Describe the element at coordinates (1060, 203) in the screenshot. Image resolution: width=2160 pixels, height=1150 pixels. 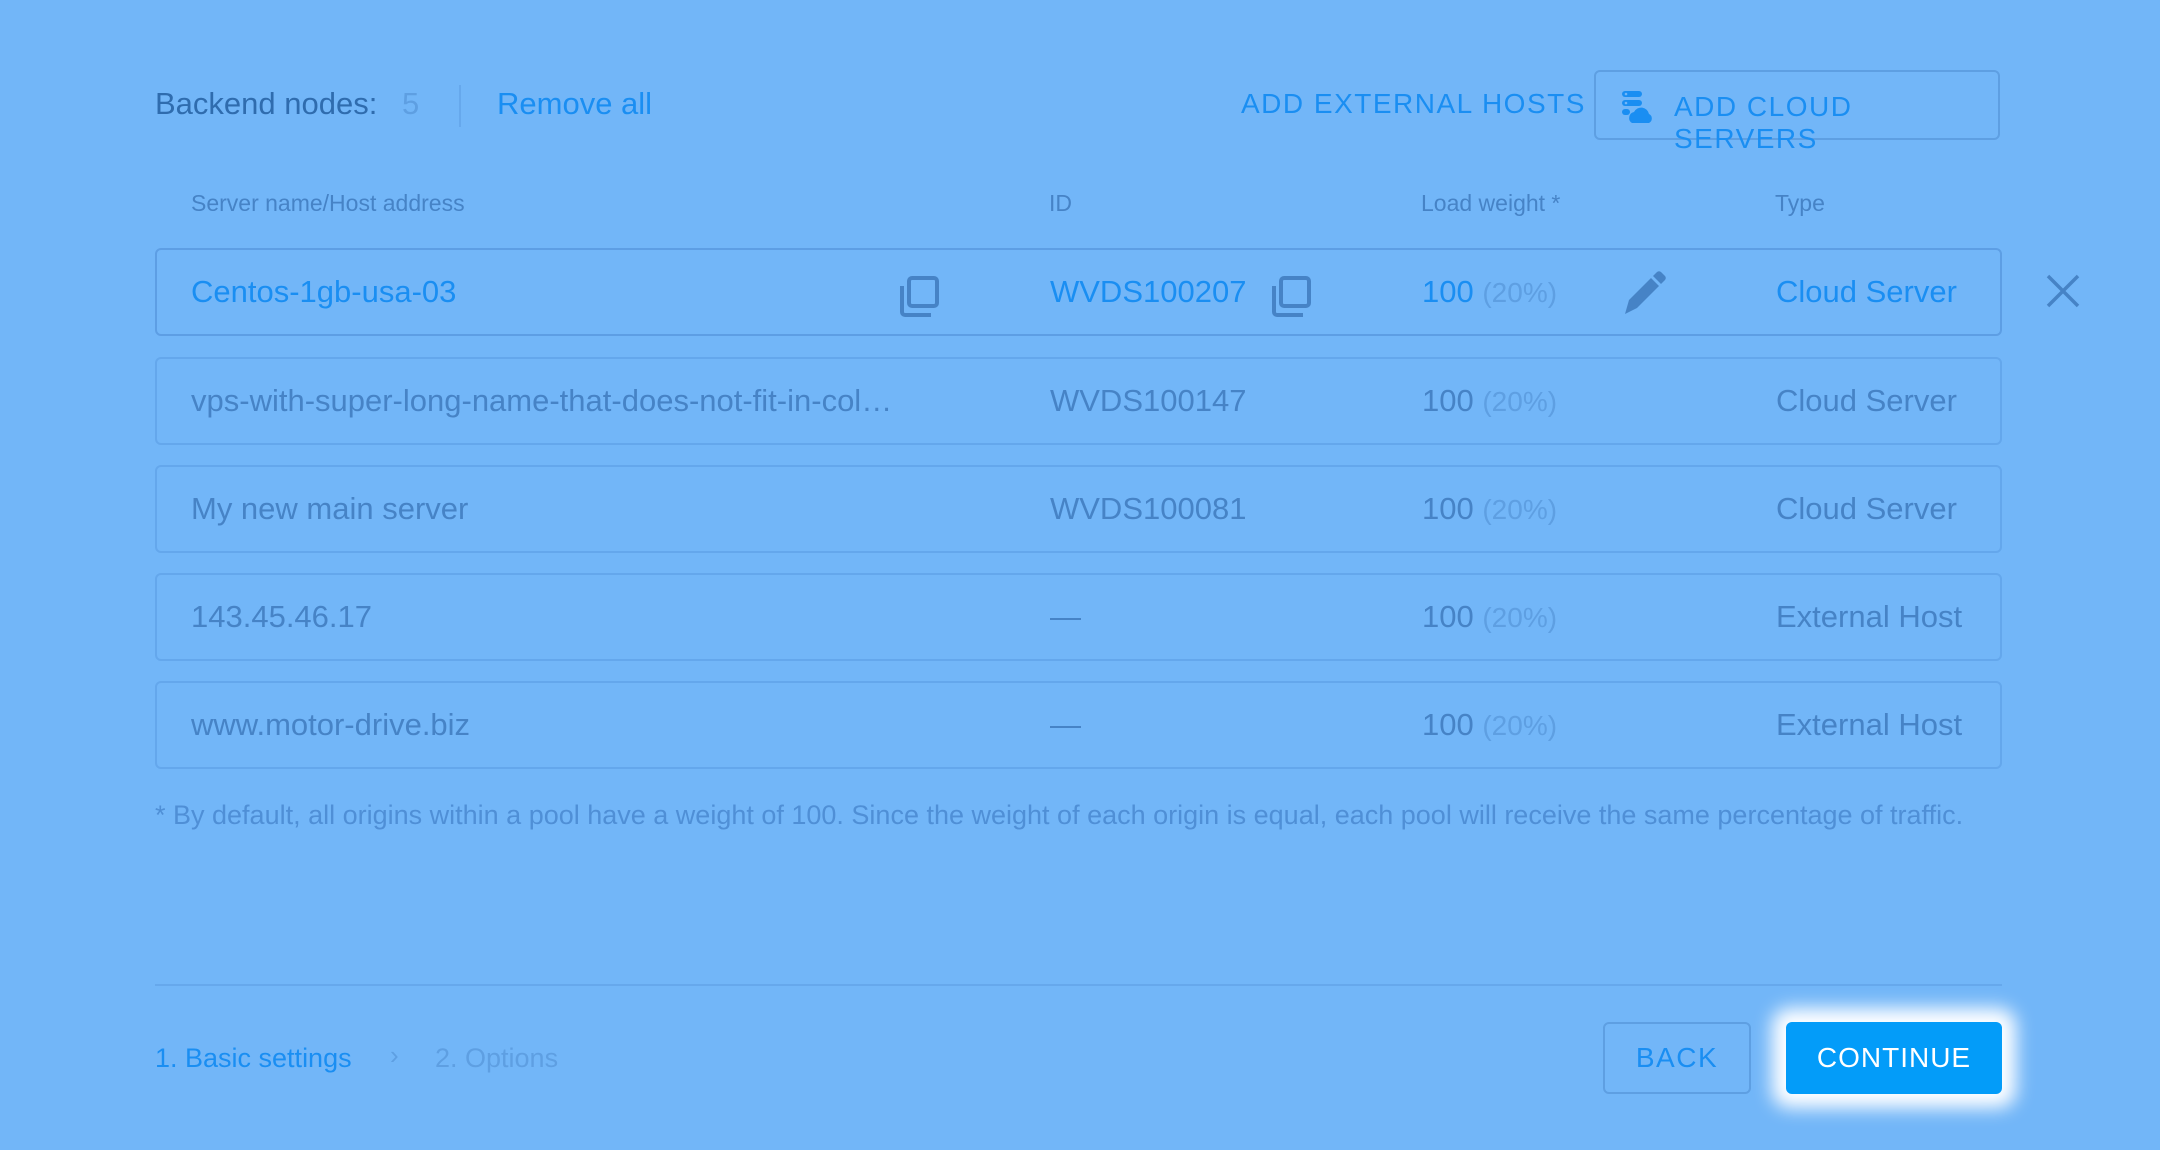
I see `column-header-id: ID` at that location.